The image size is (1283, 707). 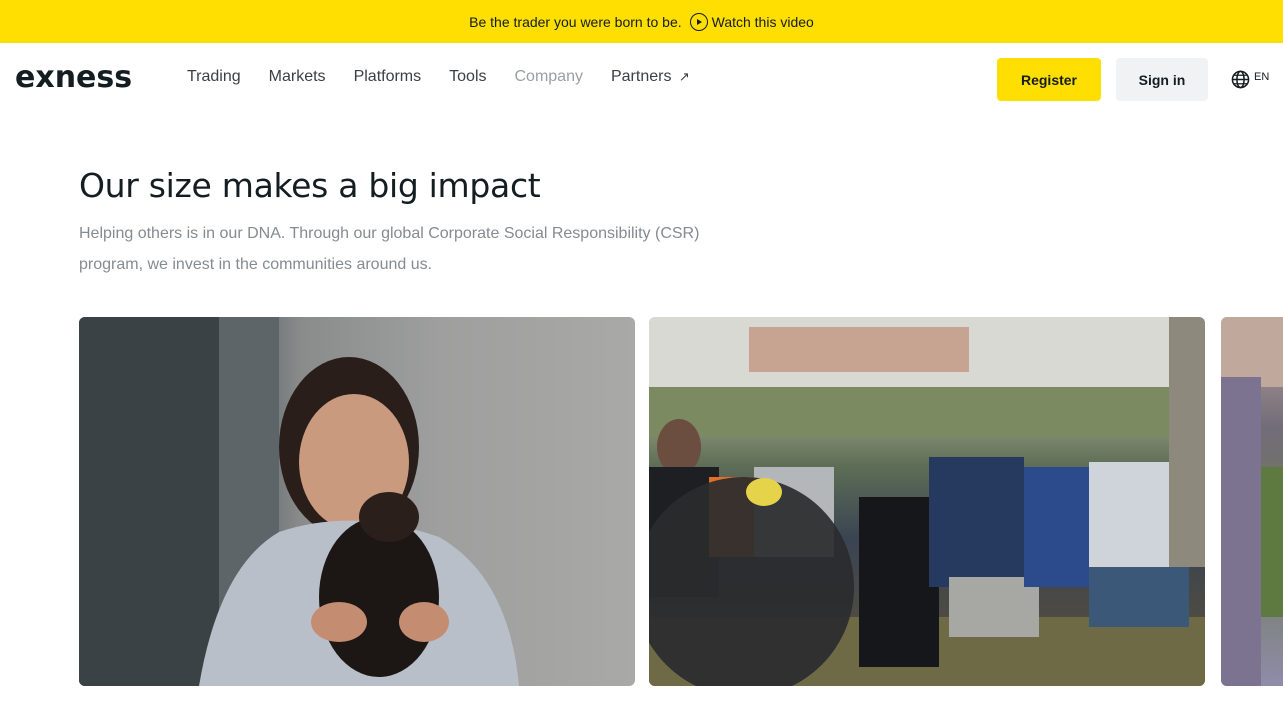 I want to click on nav-item-markets: Markets, so click(x=297, y=77).